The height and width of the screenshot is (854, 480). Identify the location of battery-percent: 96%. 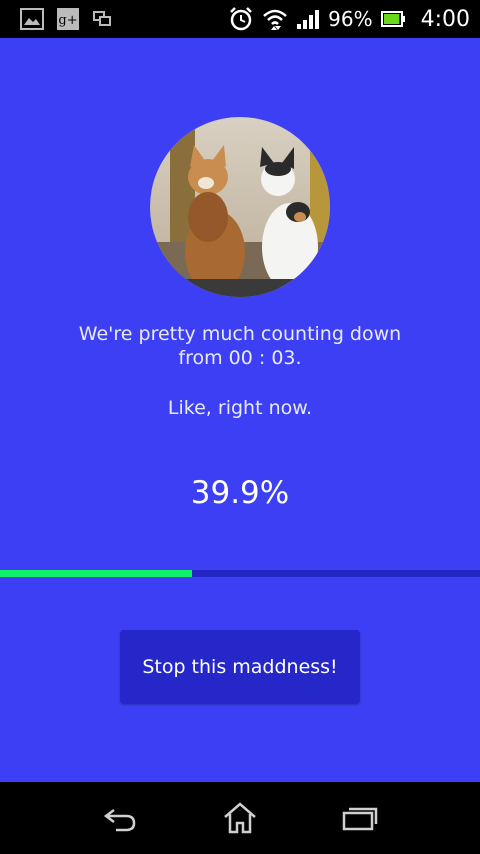
(350, 19).